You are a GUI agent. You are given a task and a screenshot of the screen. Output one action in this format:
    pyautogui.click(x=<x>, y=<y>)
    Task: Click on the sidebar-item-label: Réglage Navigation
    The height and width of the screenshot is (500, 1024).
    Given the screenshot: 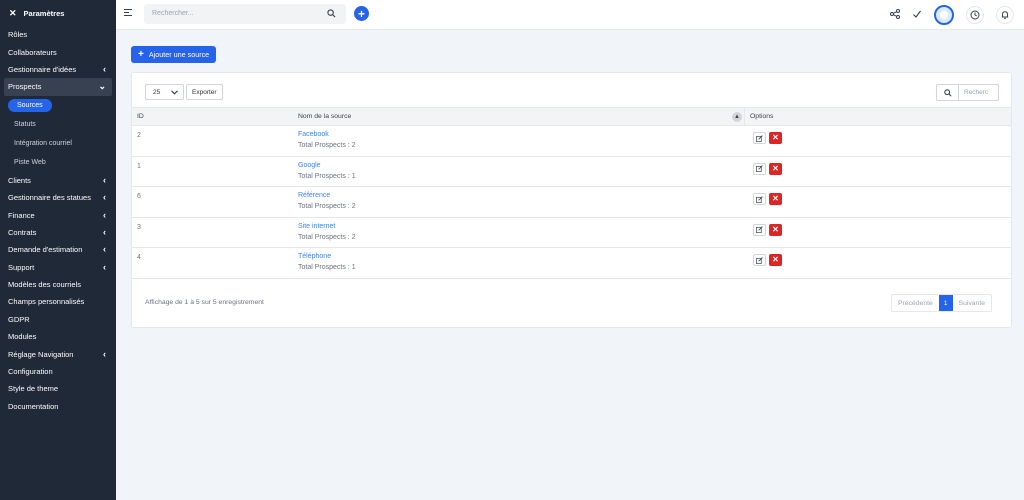 What is the action you would take?
    pyautogui.click(x=41, y=354)
    